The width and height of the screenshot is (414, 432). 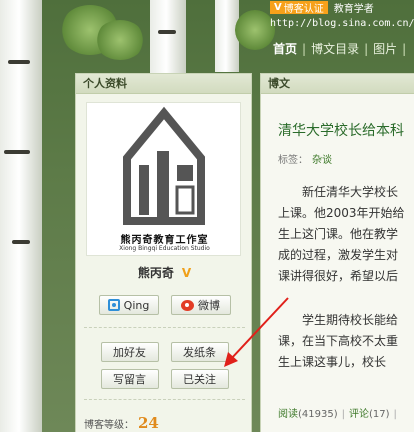 I want to click on action-buttons-row: 写留言 已关注, so click(x=164, y=379).